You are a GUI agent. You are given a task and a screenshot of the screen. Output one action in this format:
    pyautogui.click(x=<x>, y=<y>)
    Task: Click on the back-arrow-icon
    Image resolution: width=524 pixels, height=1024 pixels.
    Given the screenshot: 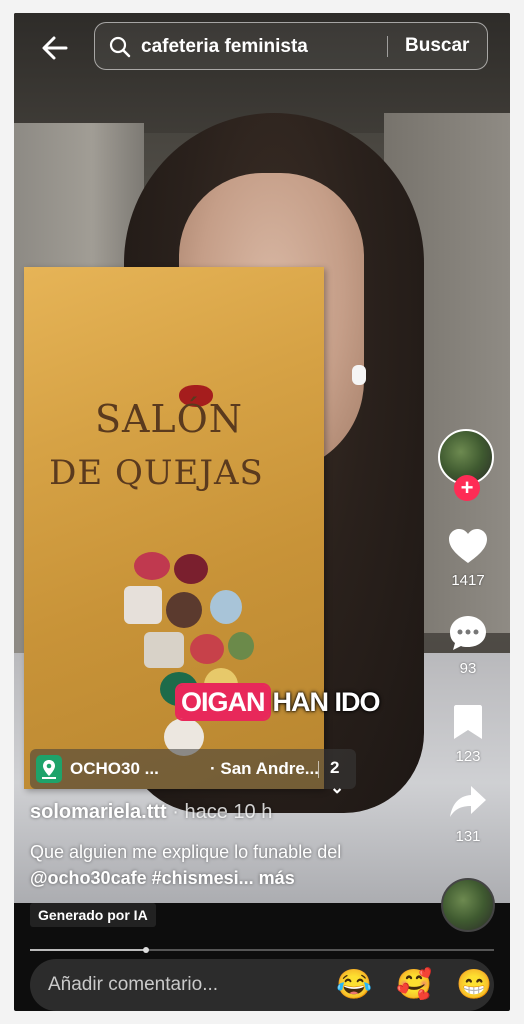 What is the action you would take?
    pyautogui.click(x=55, y=48)
    